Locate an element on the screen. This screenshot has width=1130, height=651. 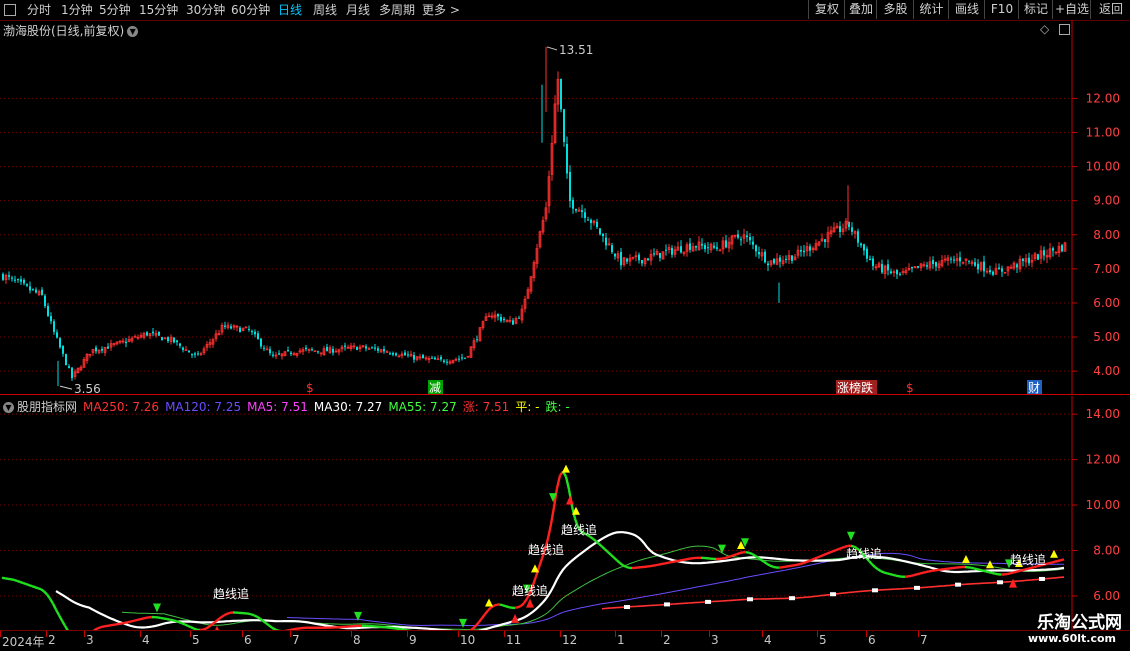
tab-5: 60分钟 is located at coordinates (250, 10).